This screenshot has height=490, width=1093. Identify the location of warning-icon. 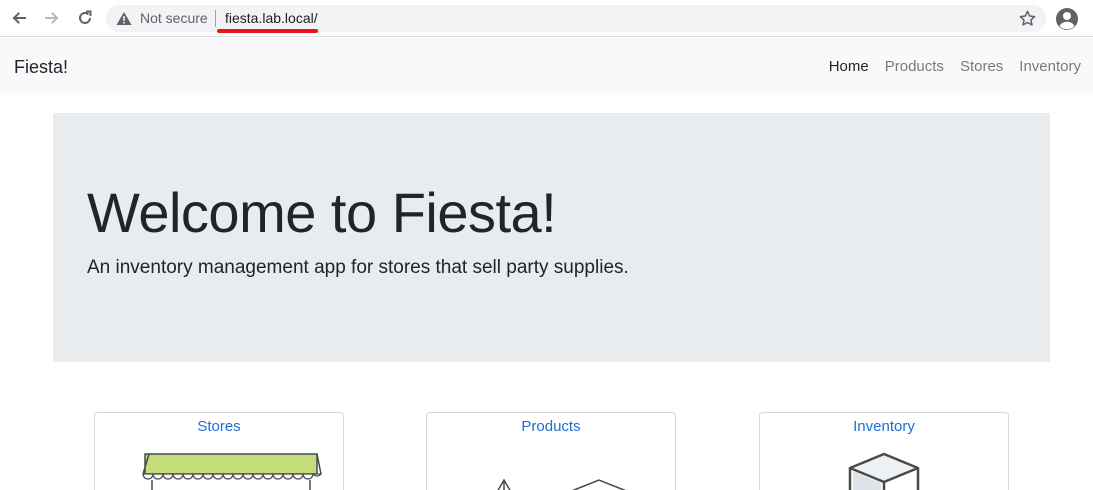
(124, 18).